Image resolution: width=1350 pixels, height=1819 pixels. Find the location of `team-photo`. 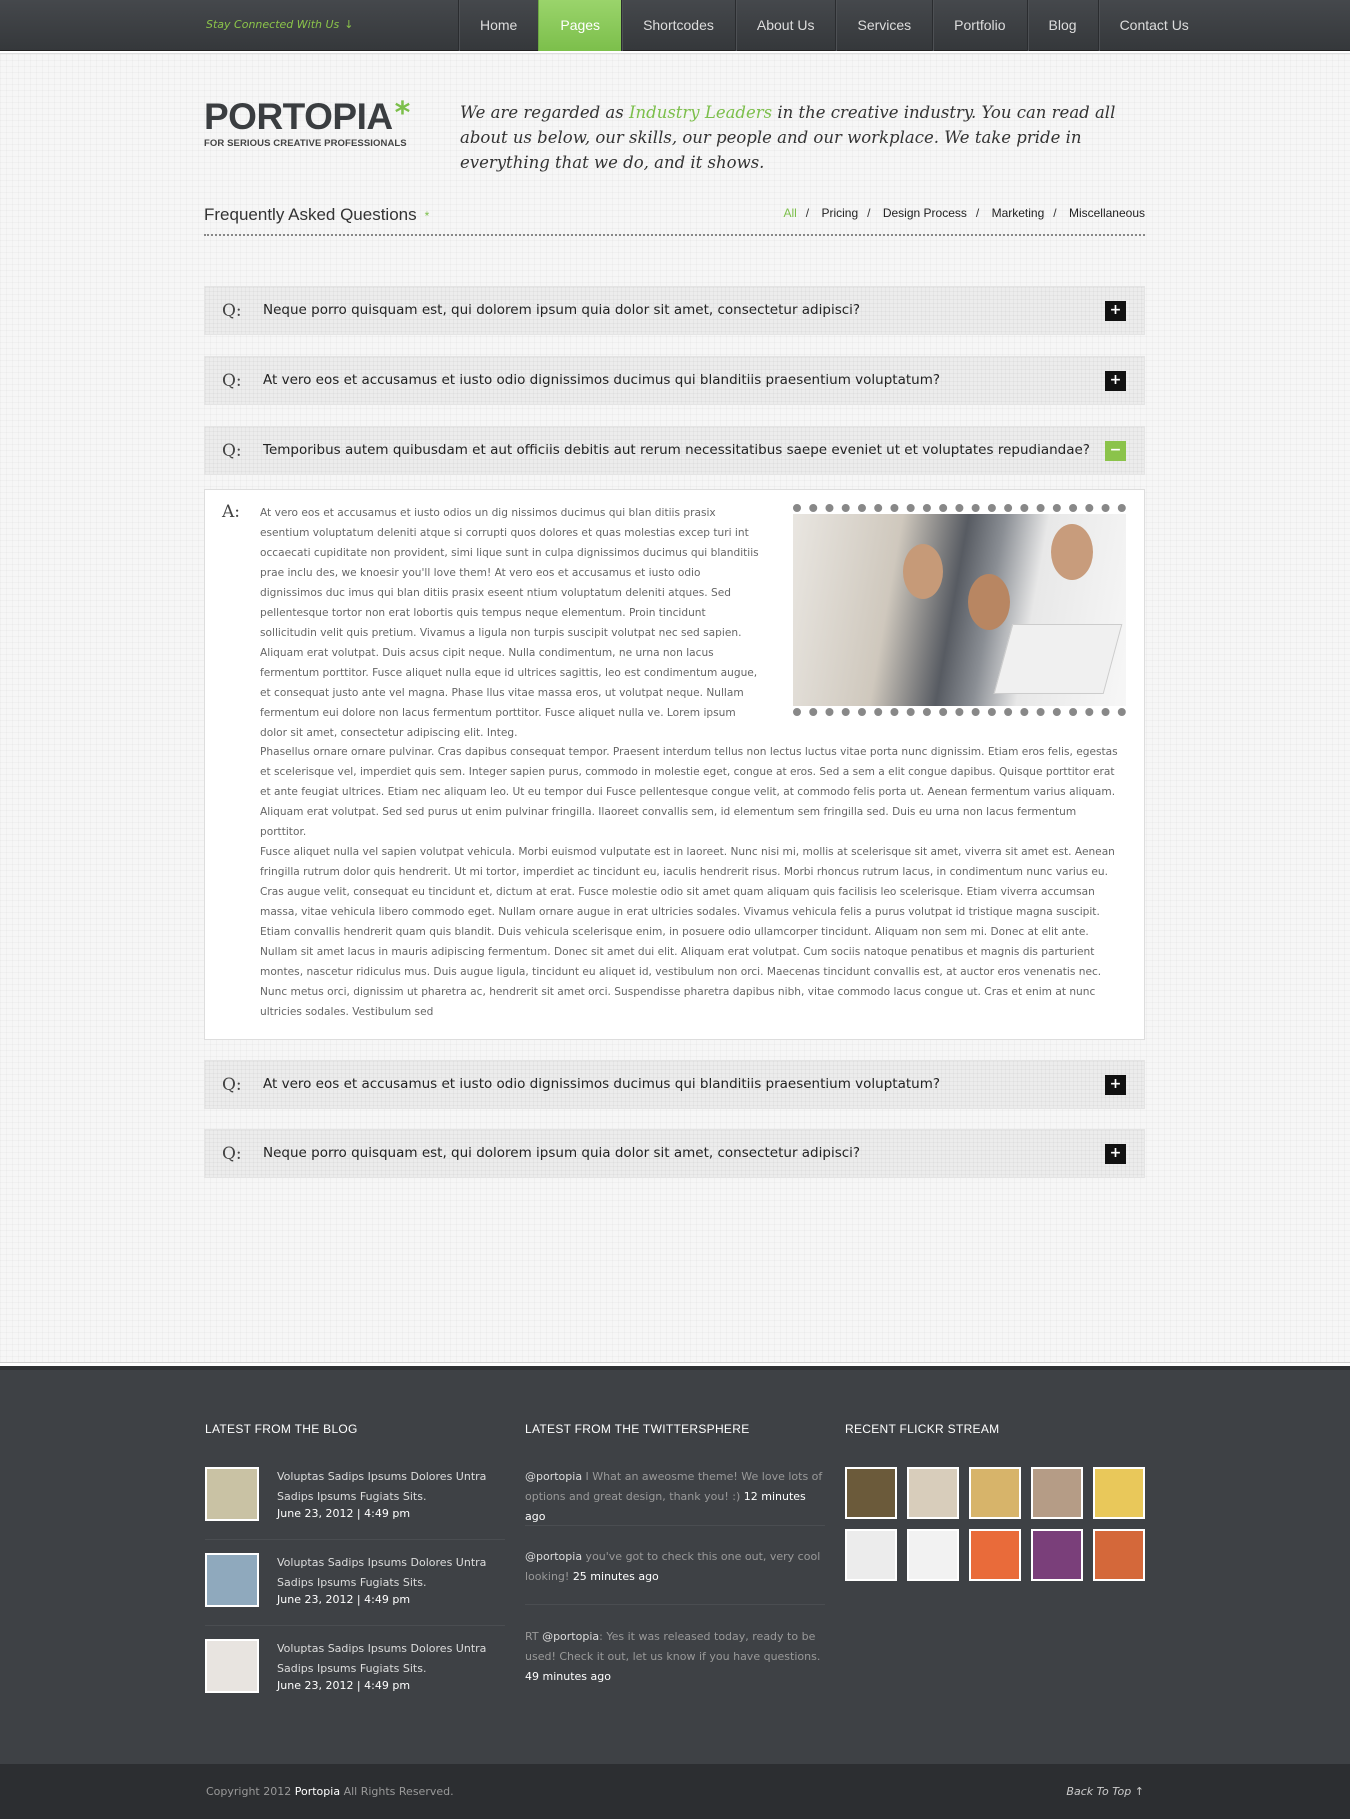

team-photo is located at coordinates (959, 610).